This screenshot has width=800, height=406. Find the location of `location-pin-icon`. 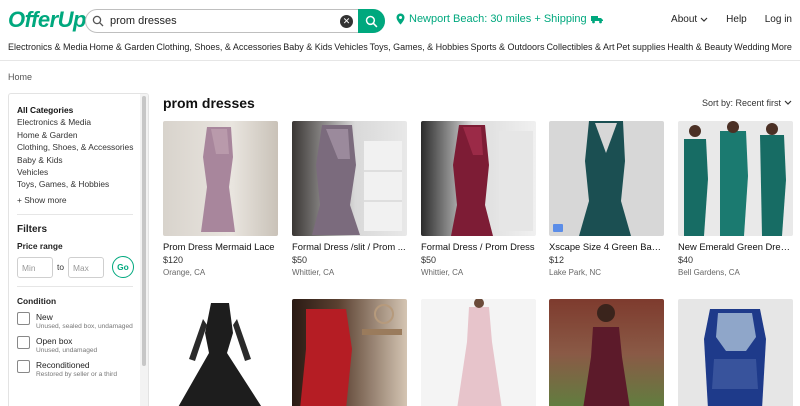

location-pin-icon is located at coordinates (400, 19).